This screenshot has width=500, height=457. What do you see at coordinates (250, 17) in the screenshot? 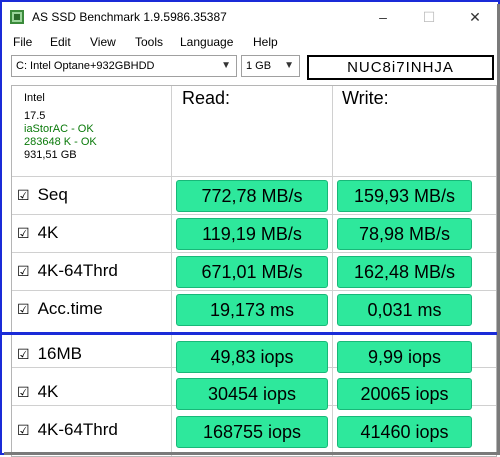
I see `title-bar: AS SSD Benchmark 1.9.5986.35387 – ☐ ✕` at bounding box center [250, 17].